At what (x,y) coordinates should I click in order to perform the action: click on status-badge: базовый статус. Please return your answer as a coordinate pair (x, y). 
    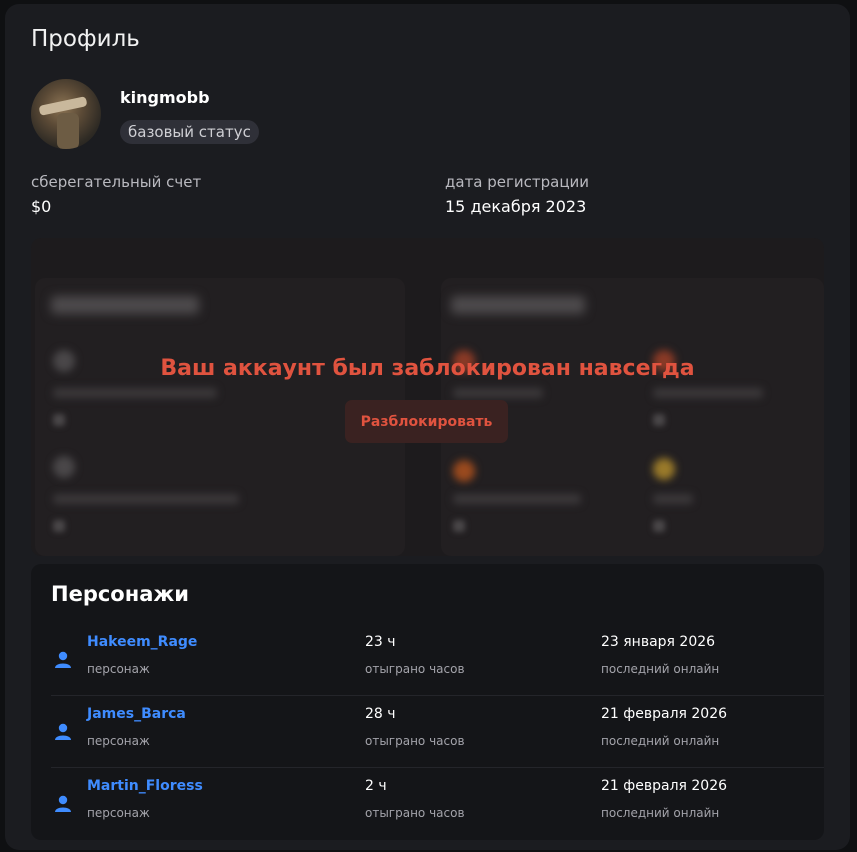
    Looking at the image, I should click on (189, 132).